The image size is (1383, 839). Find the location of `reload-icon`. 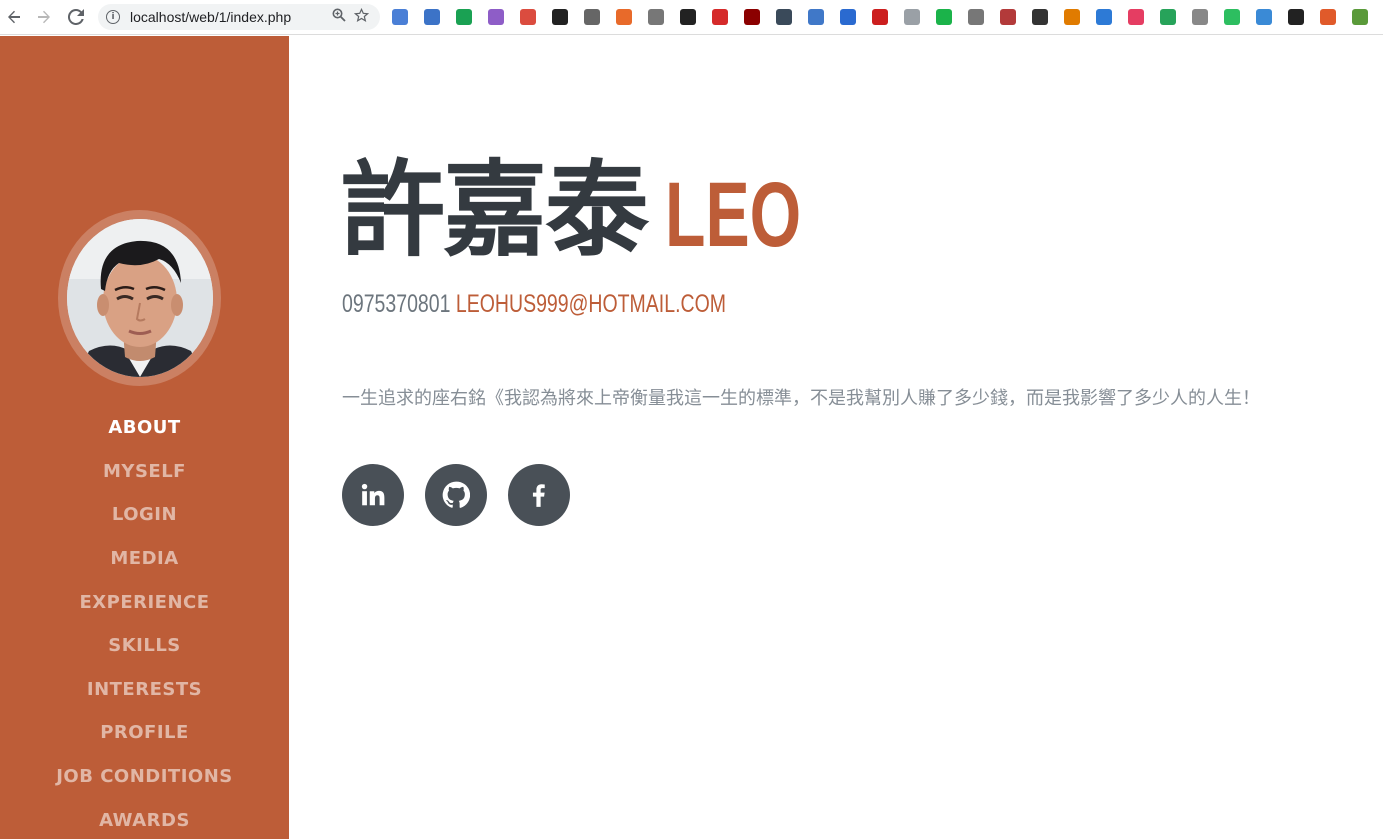

reload-icon is located at coordinates (76, 17).